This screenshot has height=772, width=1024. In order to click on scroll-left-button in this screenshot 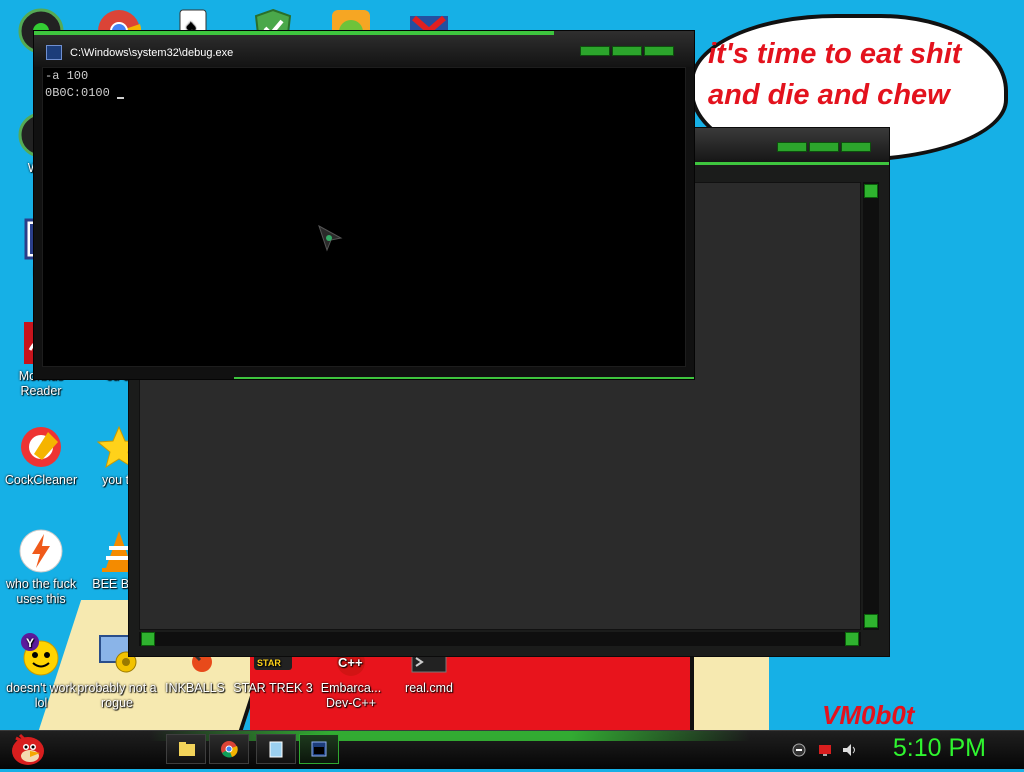, I will do `click(148, 639)`.